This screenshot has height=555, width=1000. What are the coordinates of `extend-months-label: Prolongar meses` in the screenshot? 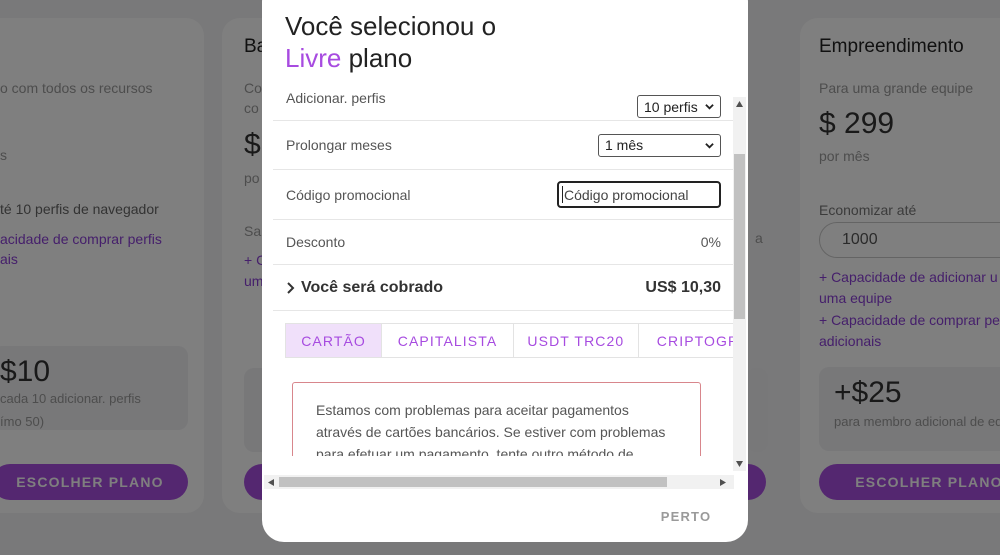 It's located at (339, 145).